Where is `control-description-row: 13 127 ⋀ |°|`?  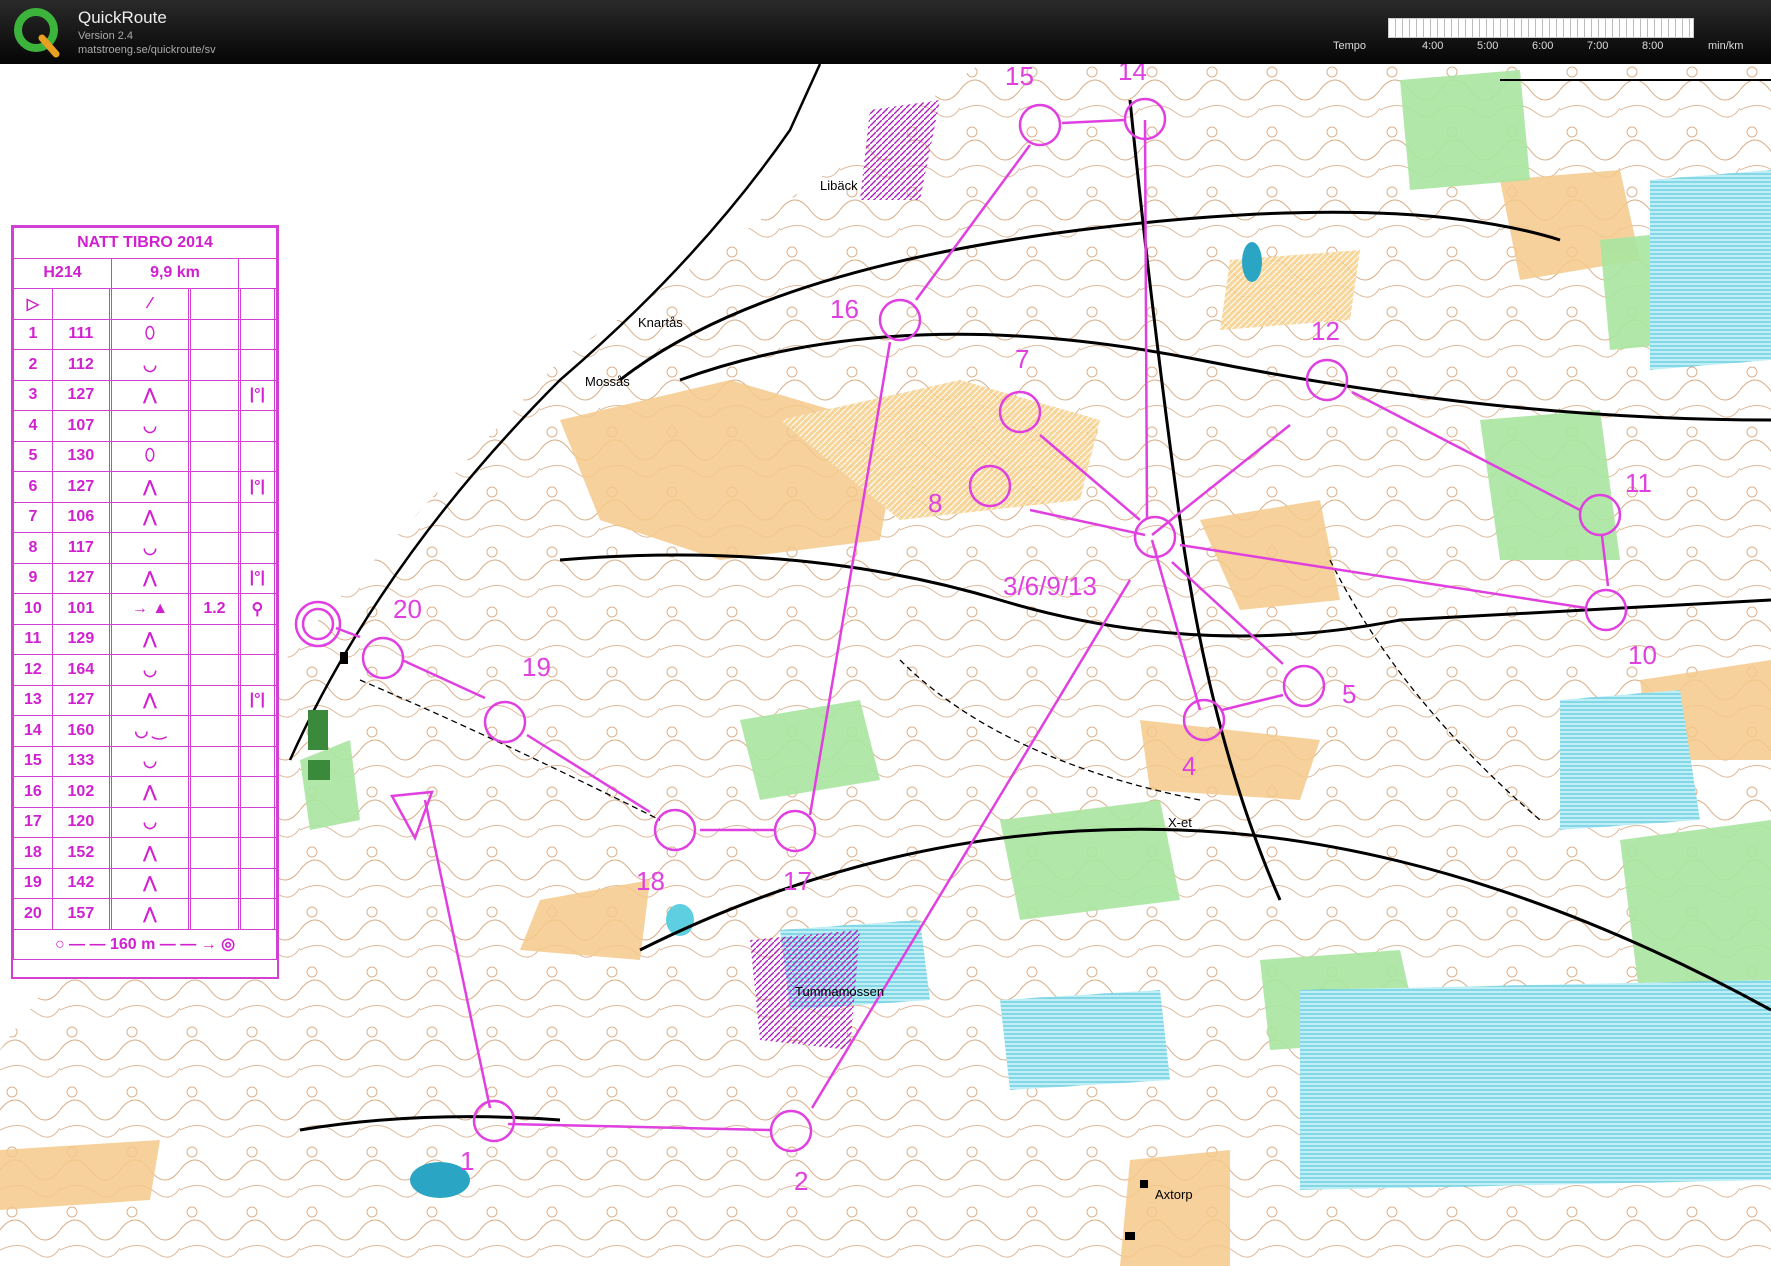 control-description-row: 13 127 ⋀ |°| is located at coordinates (145, 700).